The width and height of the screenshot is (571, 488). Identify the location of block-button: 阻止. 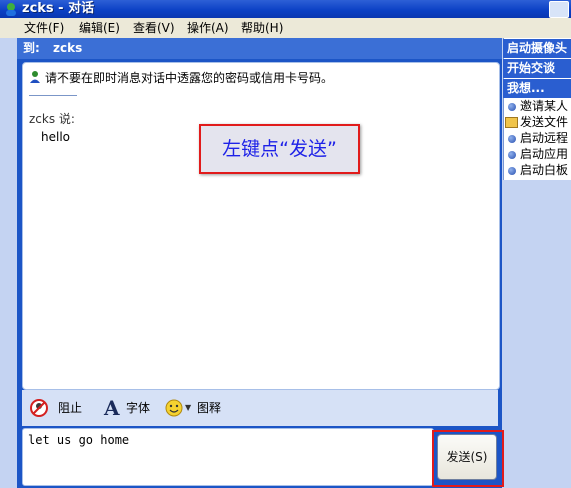
(60, 408).